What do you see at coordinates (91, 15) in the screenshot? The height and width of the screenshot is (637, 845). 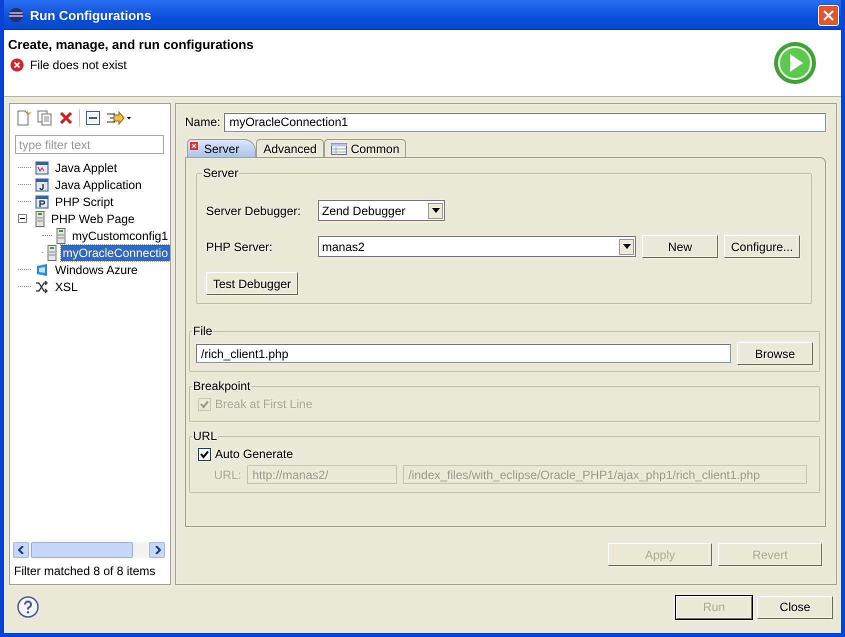 I see `window-title: Run Configurations` at bounding box center [91, 15].